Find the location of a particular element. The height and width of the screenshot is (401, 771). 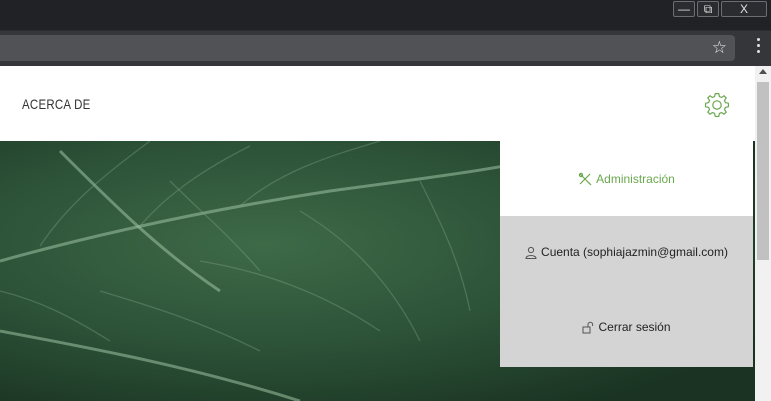

menu-item-account-label: Cuenta (sophiajazmin@gmail.com) is located at coordinates (634, 252).